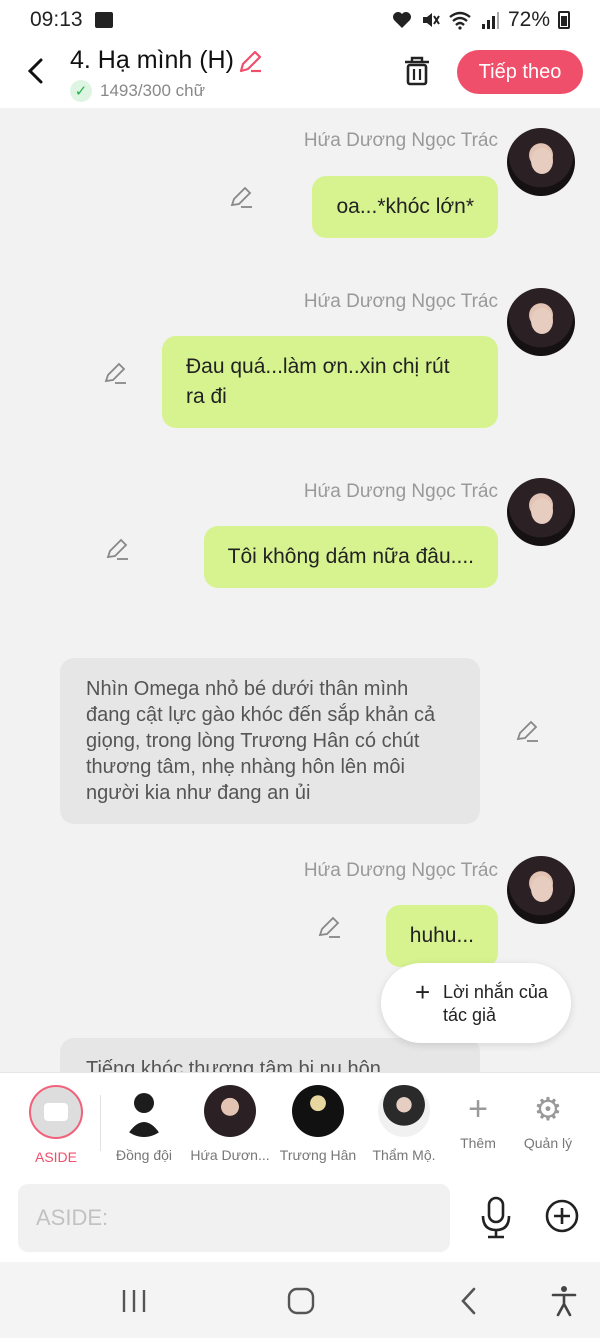  What do you see at coordinates (152, 90) in the screenshot?
I see `word-count-text: 1493/300 chữ` at bounding box center [152, 90].